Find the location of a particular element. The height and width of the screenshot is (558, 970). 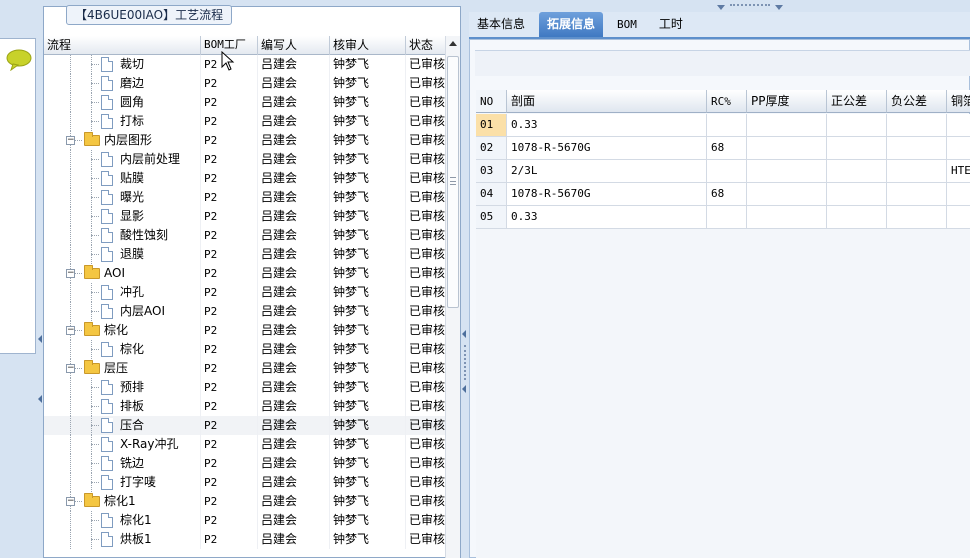

tree-row: 棕化1 P2 吕建会 钟梦飞 已审核 is located at coordinates (245, 520).